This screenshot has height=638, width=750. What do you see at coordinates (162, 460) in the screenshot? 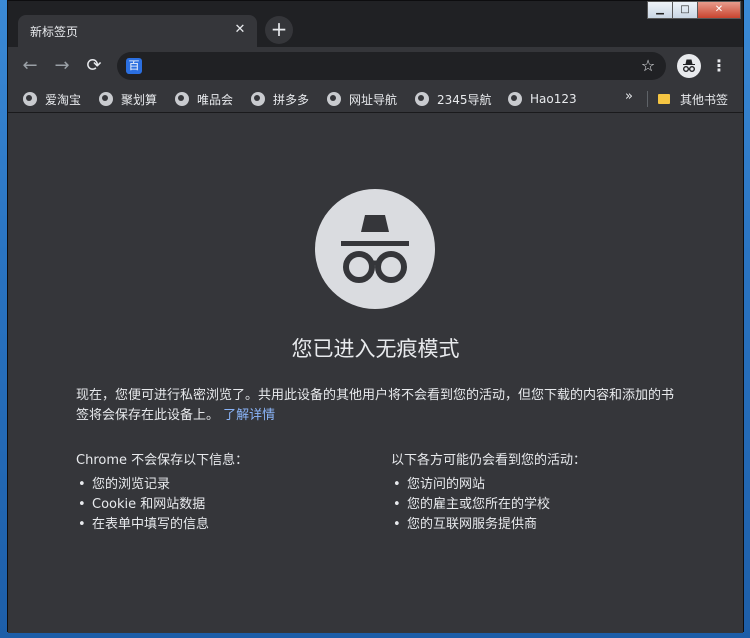
I see `not-saved-title: Chrome 不会保存以下信息：` at bounding box center [162, 460].